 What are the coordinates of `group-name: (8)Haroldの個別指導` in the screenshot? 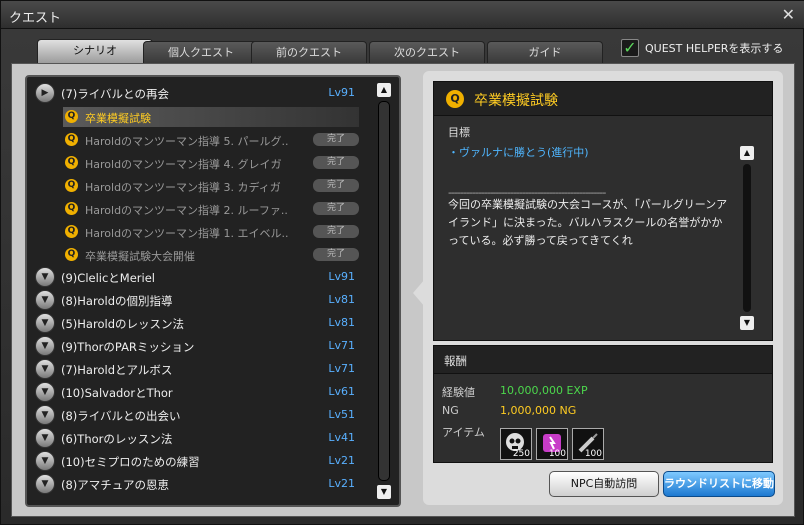 It's located at (117, 301).